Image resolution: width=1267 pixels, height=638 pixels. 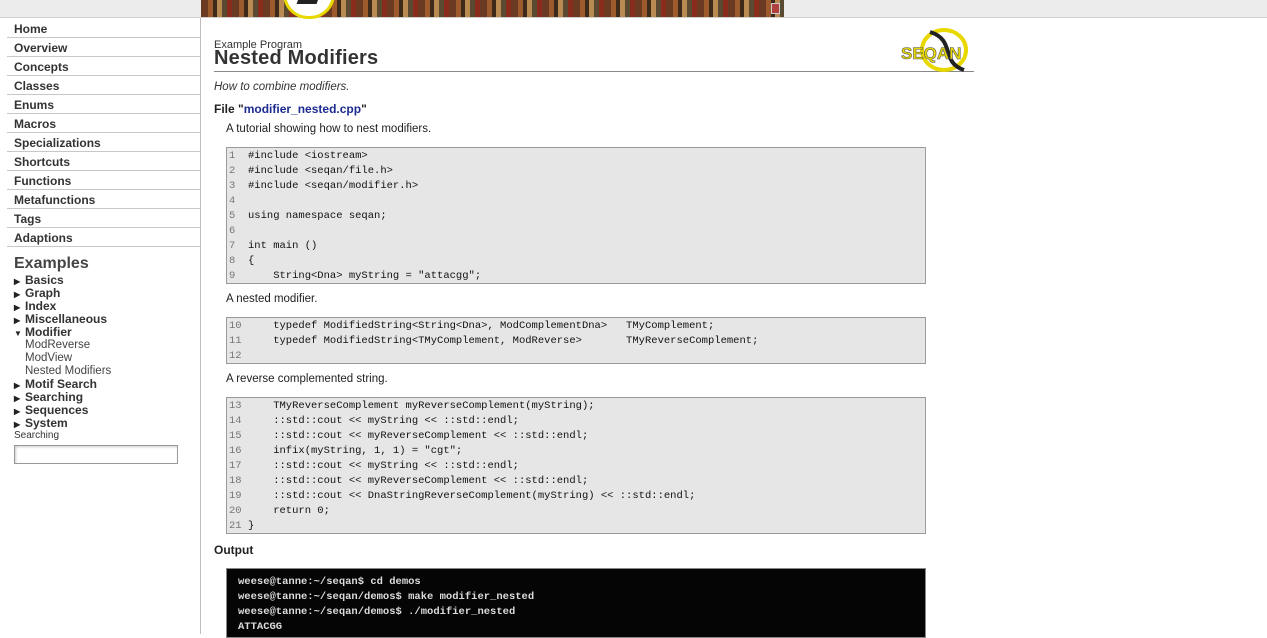 What do you see at coordinates (235, 436) in the screenshot?
I see `line-number: 15` at bounding box center [235, 436].